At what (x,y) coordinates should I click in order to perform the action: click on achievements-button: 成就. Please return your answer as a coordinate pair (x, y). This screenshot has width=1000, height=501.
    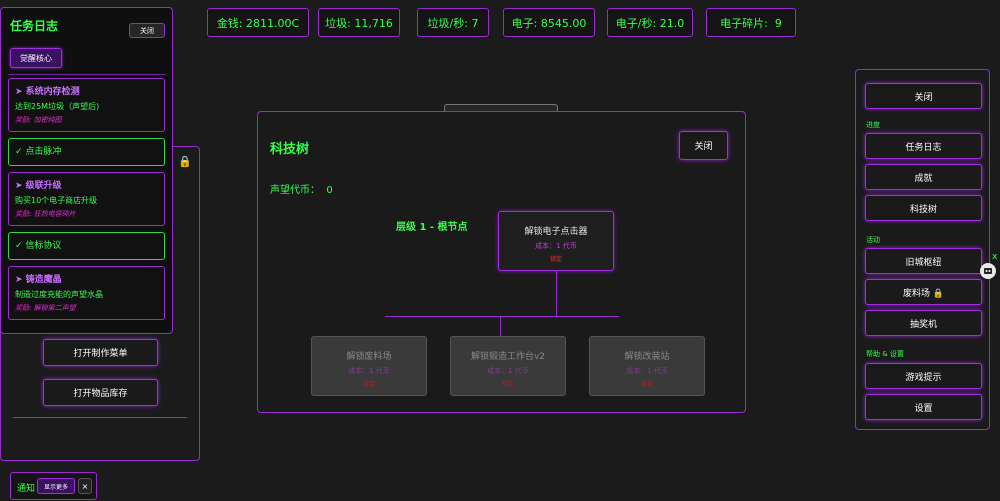
    Looking at the image, I should click on (923, 177).